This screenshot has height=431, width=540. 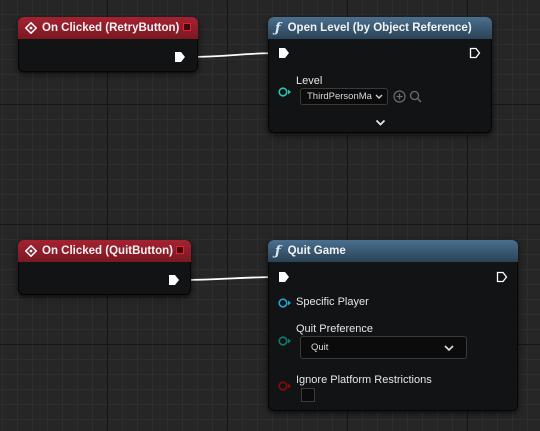 I want to click on quit-event-header: On Clicked (QuitButton), so click(x=104, y=251).